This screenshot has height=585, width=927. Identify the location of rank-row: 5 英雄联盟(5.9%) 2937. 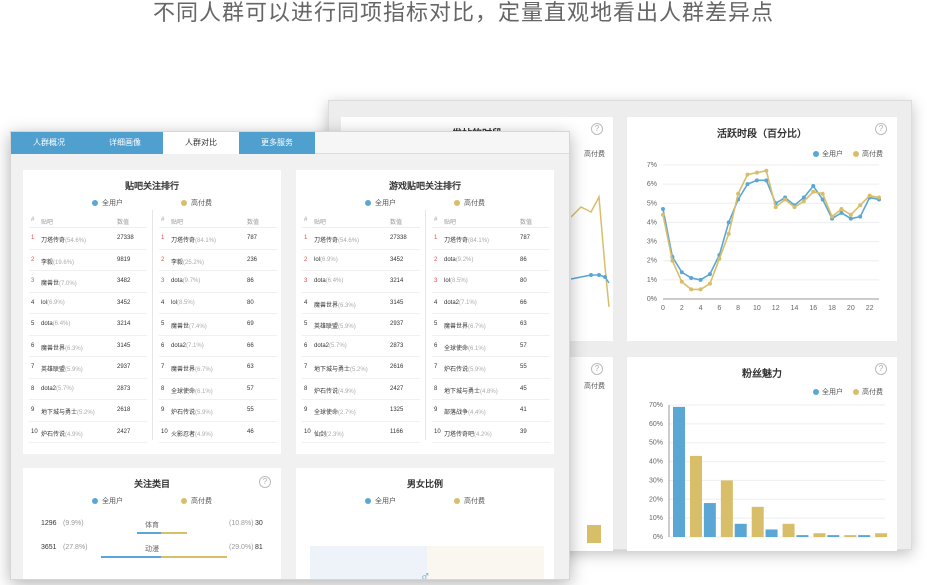
(361, 325).